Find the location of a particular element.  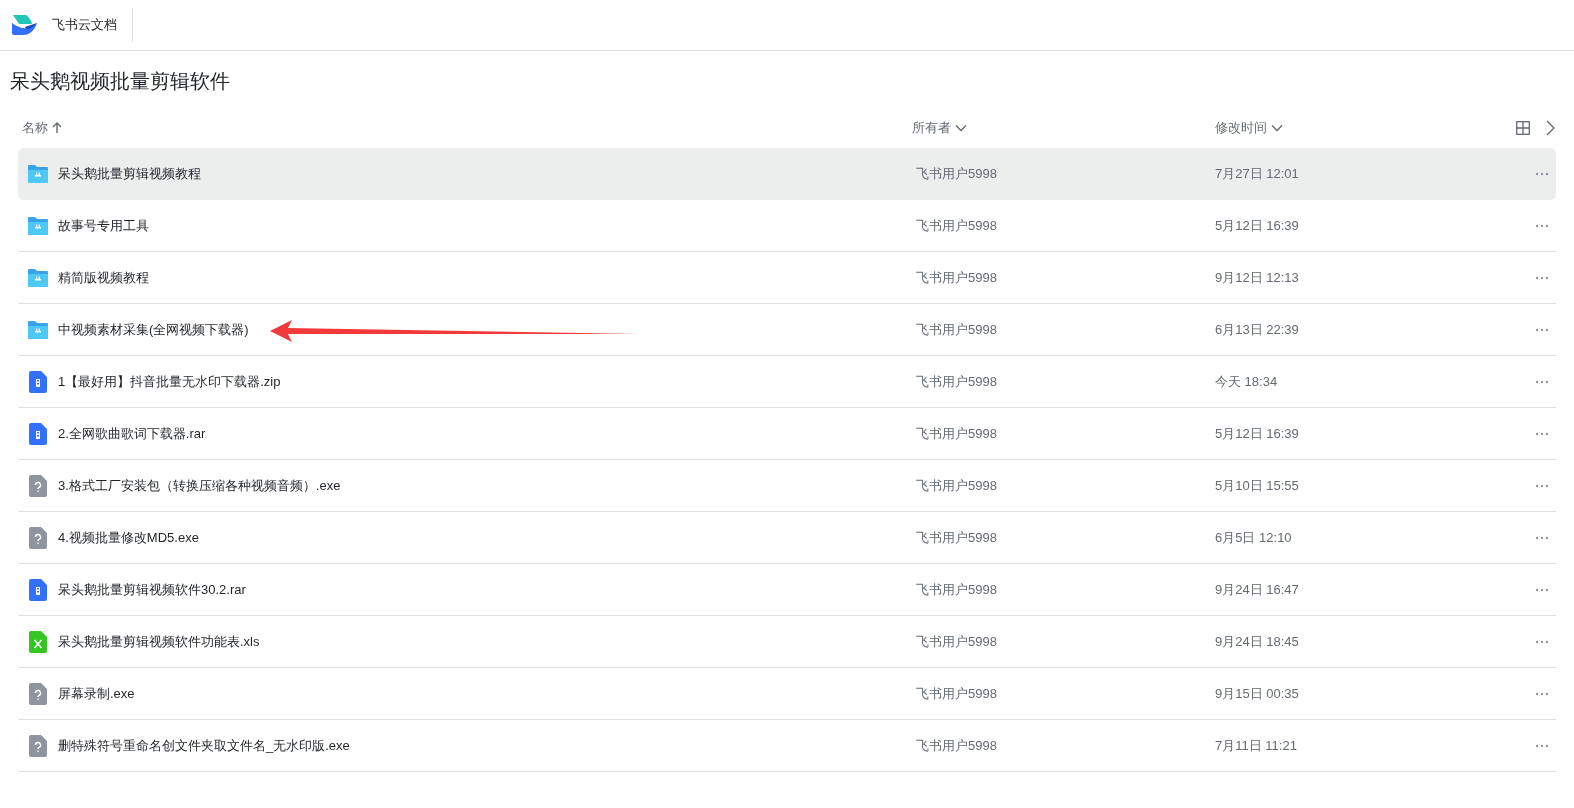

file-name: 3.格式工厂安装包（转换压缩各种视频音频）.exe is located at coordinates (199, 485).